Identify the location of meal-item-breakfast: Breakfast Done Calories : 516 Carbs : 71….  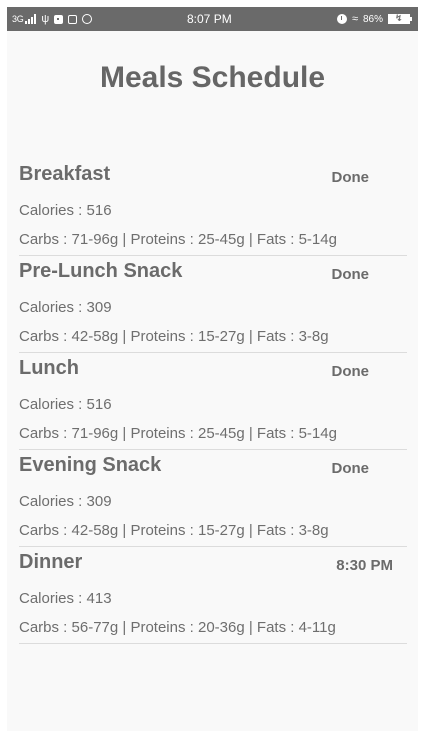
(213, 207).